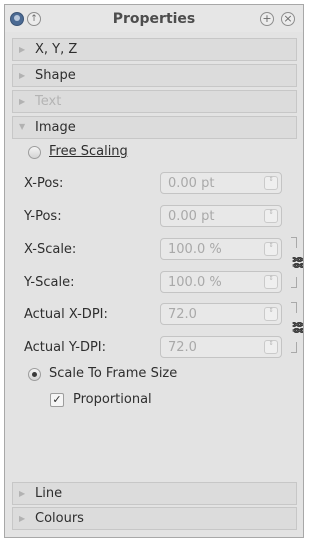 The height and width of the screenshot is (542, 320). Describe the element at coordinates (182, 347) in the screenshot. I see `ydpi-value: 72.0` at that location.